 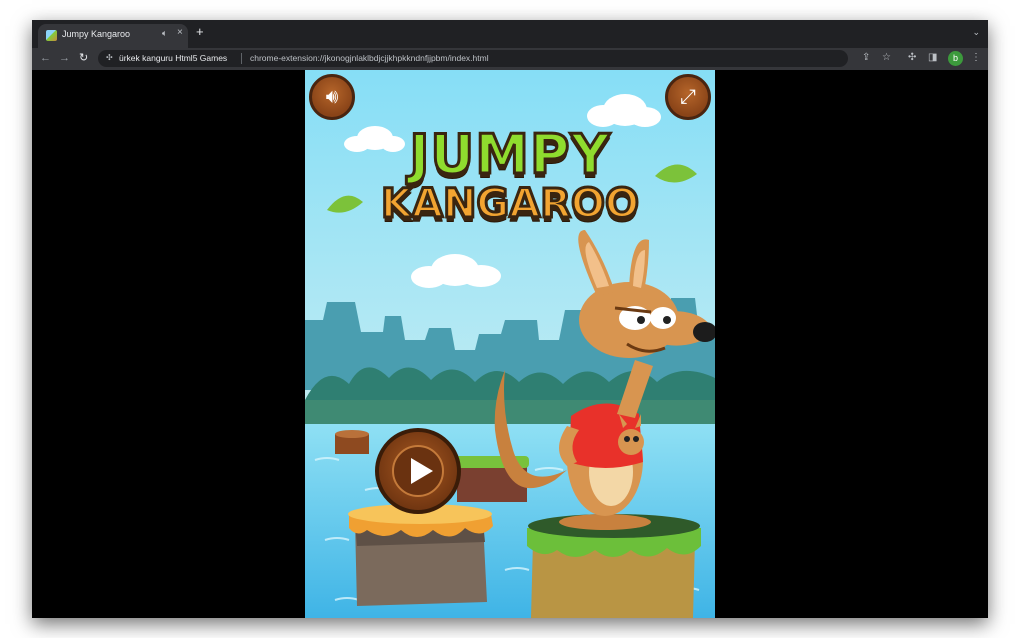 What do you see at coordinates (509, 204) in the screenshot?
I see `title-line-2: KANGAROO` at bounding box center [509, 204].